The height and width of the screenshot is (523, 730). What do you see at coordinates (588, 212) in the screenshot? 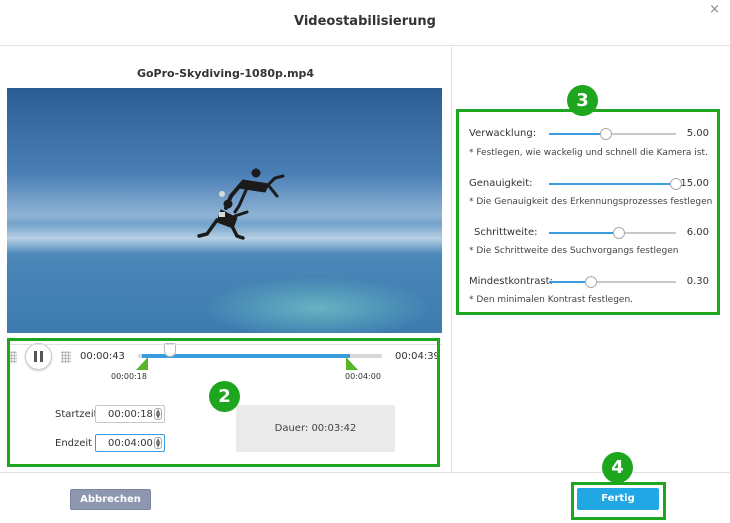
I see `annotation-box-settings` at bounding box center [588, 212].